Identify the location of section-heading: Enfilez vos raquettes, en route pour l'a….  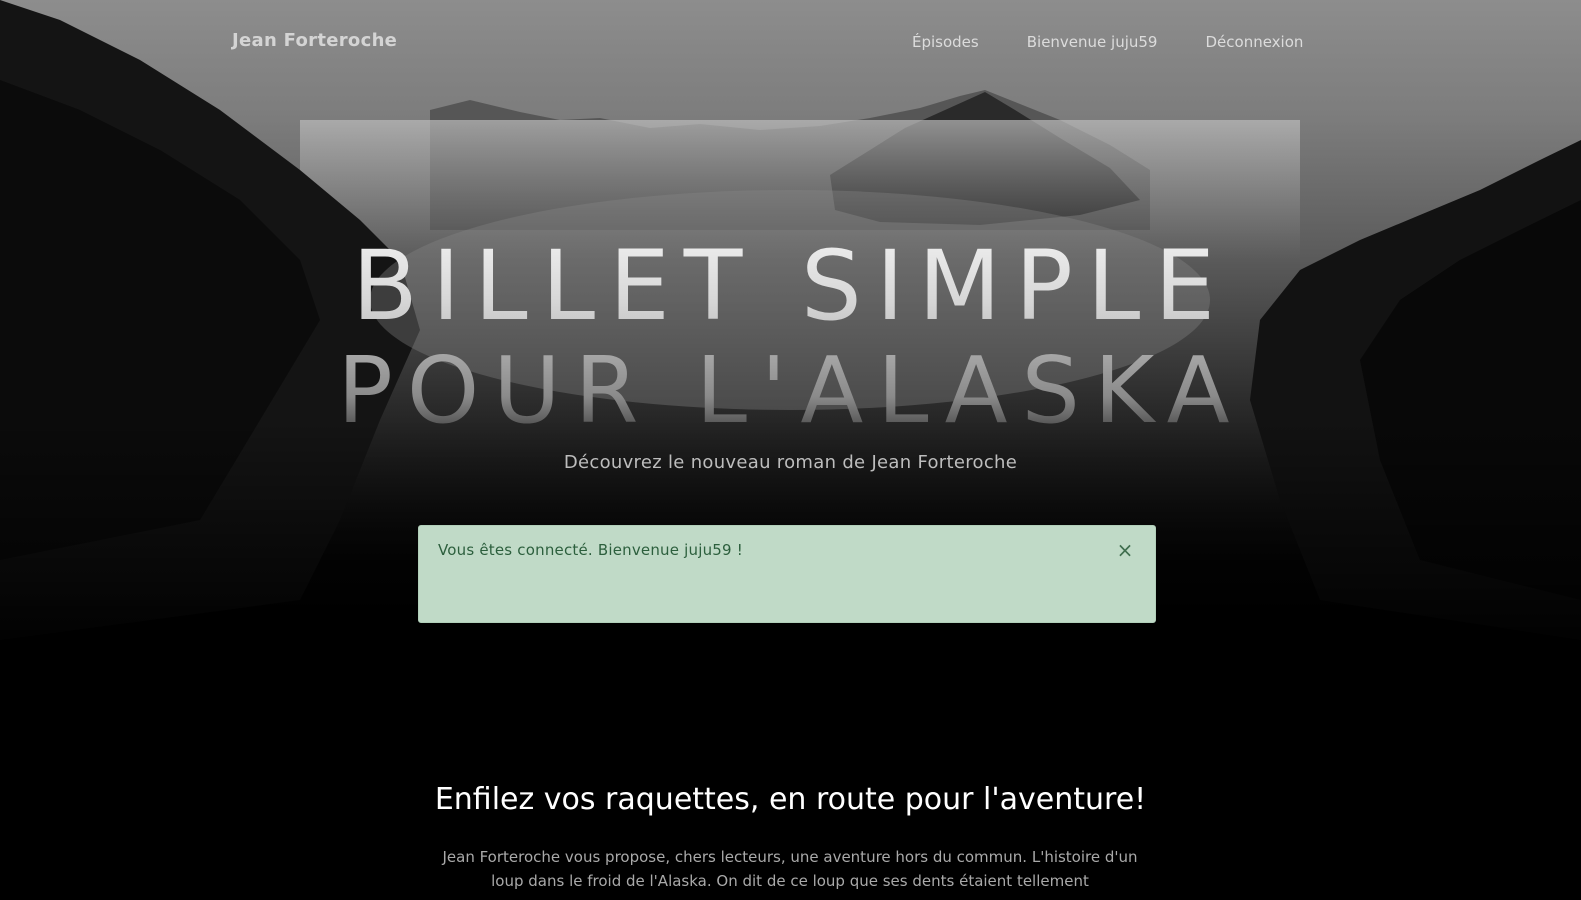
(790, 799).